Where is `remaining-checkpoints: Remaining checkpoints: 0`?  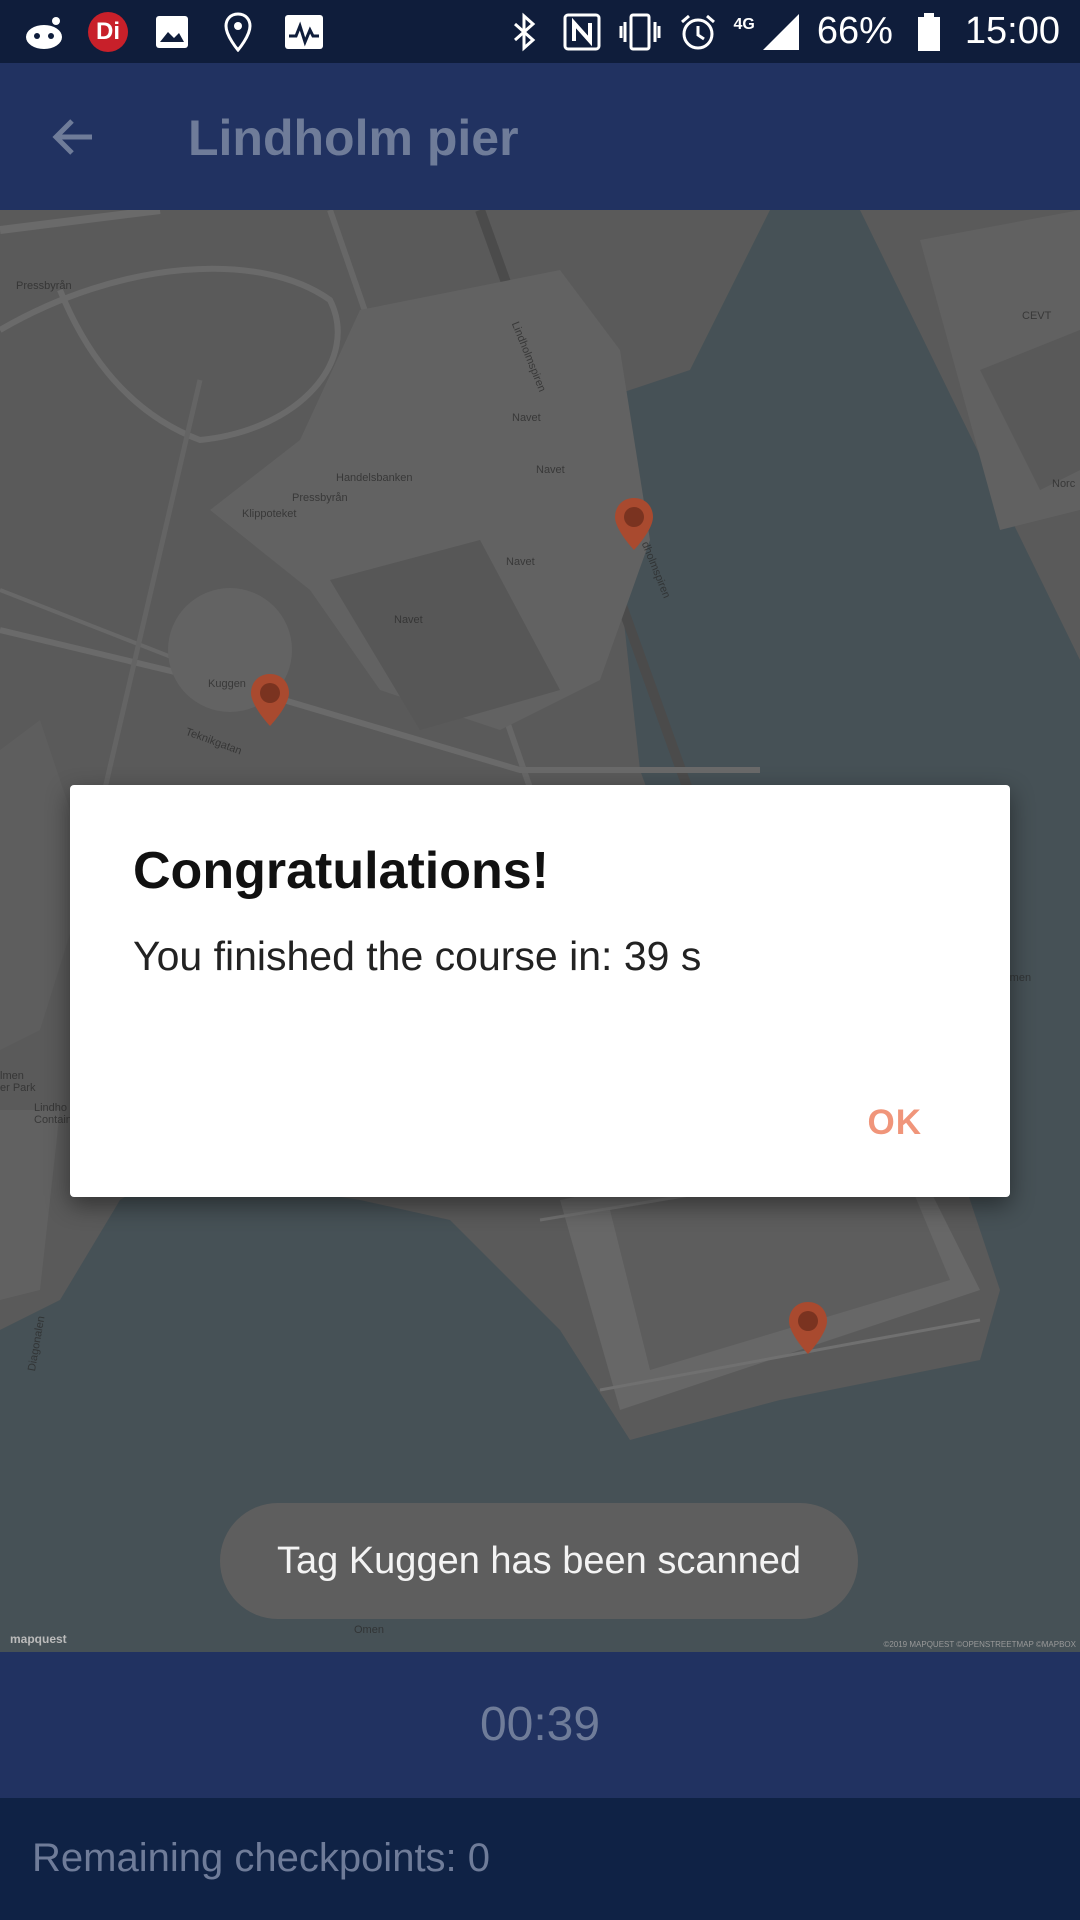 remaining-checkpoints: Remaining checkpoints: 0 is located at coordinates (261, 1858).